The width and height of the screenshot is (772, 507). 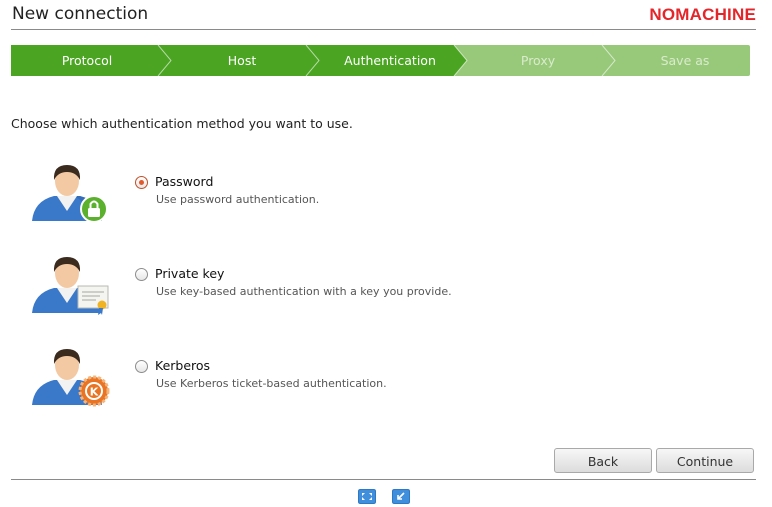 What do you see at coordinates (182, 365) in the screenshot?
I see `kerberos-label: Kerberos` at bounding box center [182, 365].